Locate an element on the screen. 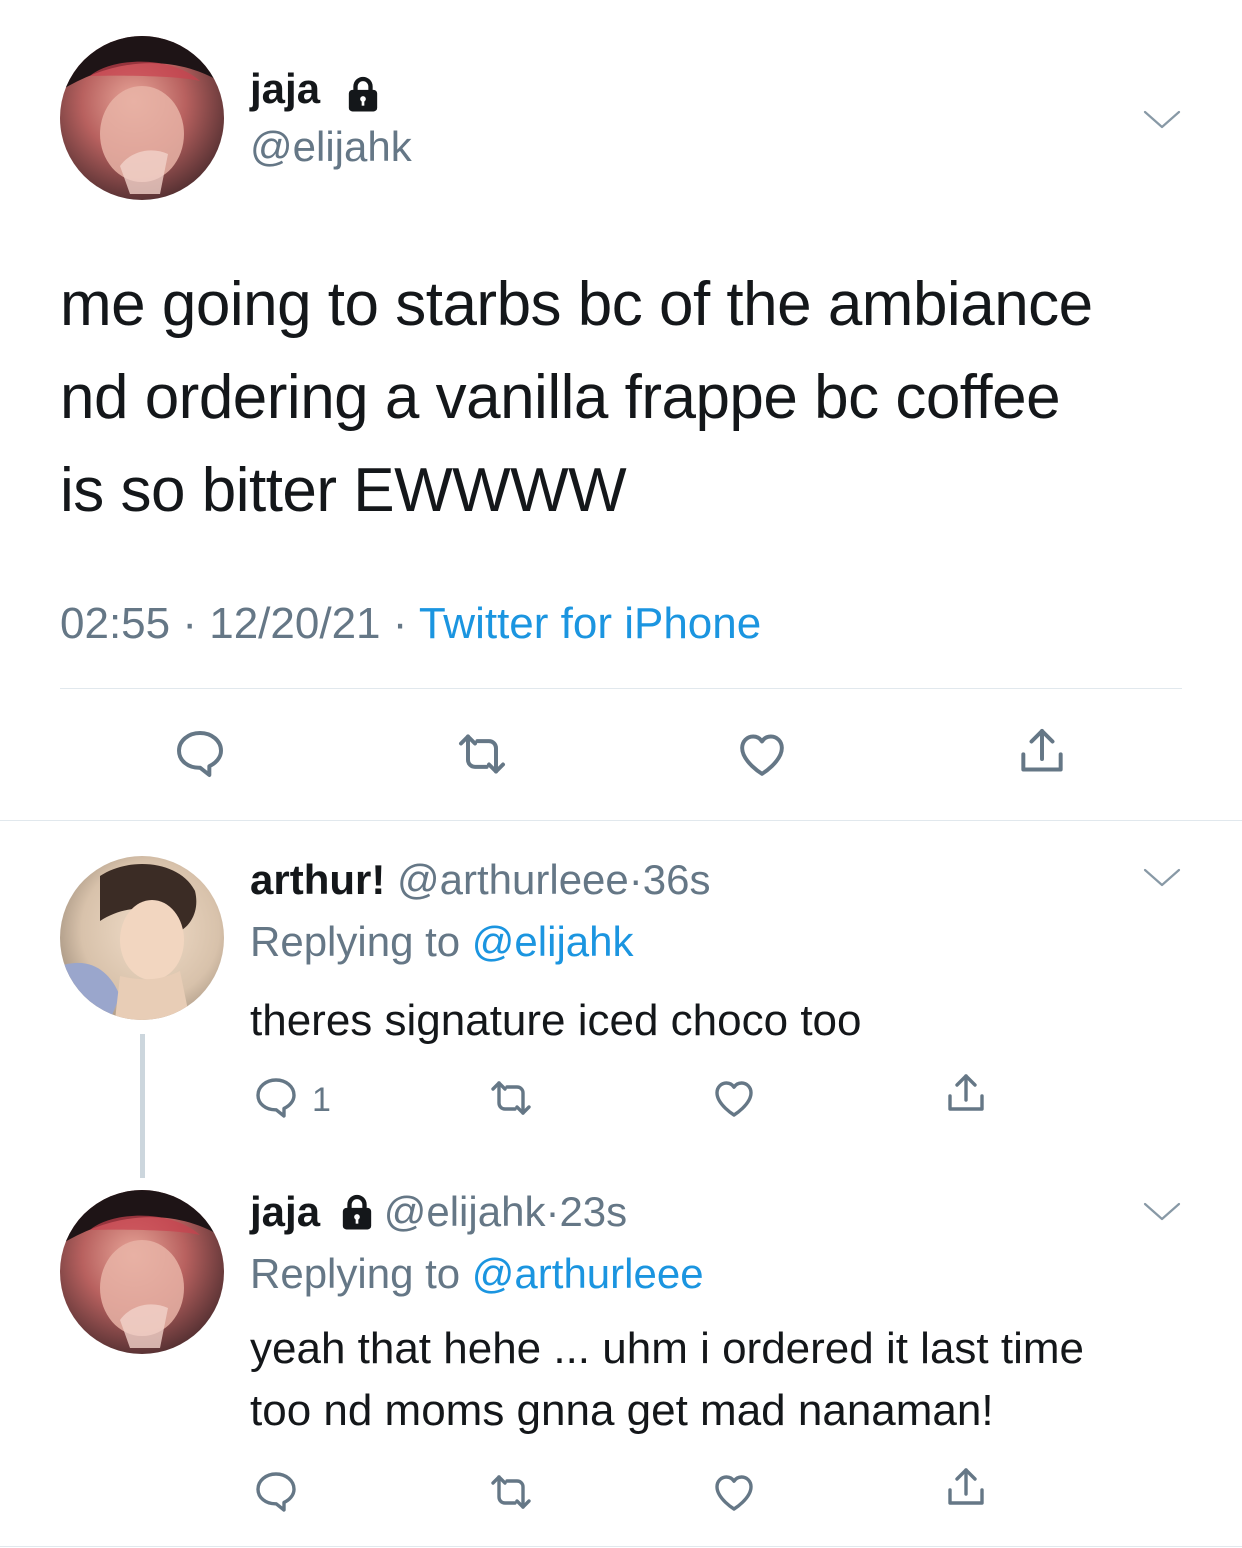 This screenshot has width=1242, height=1548. thread-line is located at coordinates (142, 1106).